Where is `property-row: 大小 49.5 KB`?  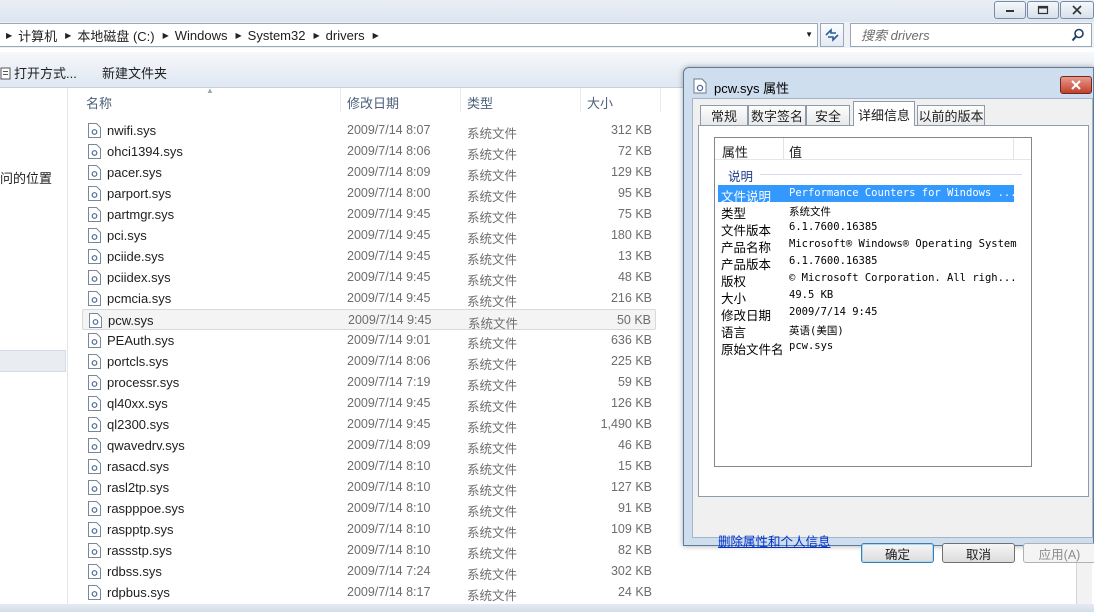
property-row: 大小 49.5 KB is located at coordinates (866, 296).